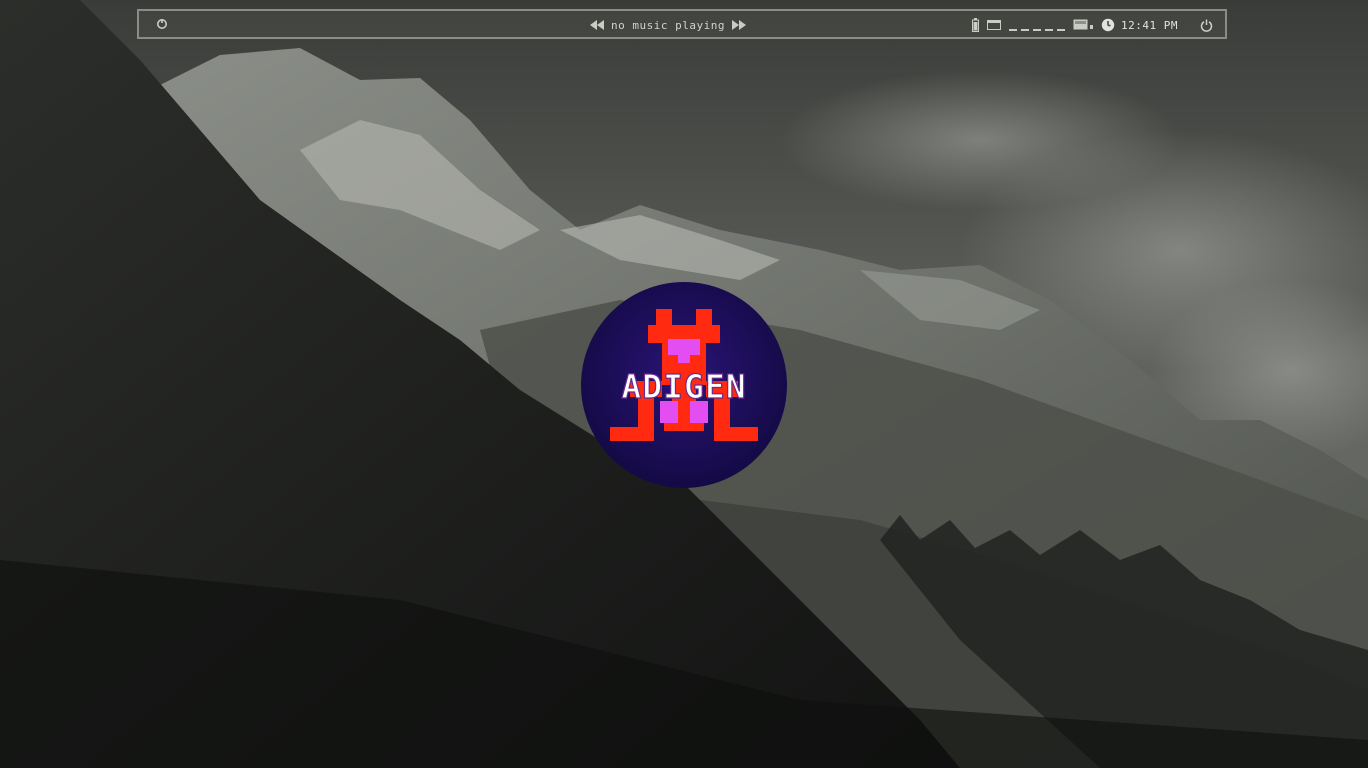 This screenshot has height=768, width=1368. What do you see at coordinates (980, 140) in the screenshot?
I see `cloud` at bounding box center [980, 140].